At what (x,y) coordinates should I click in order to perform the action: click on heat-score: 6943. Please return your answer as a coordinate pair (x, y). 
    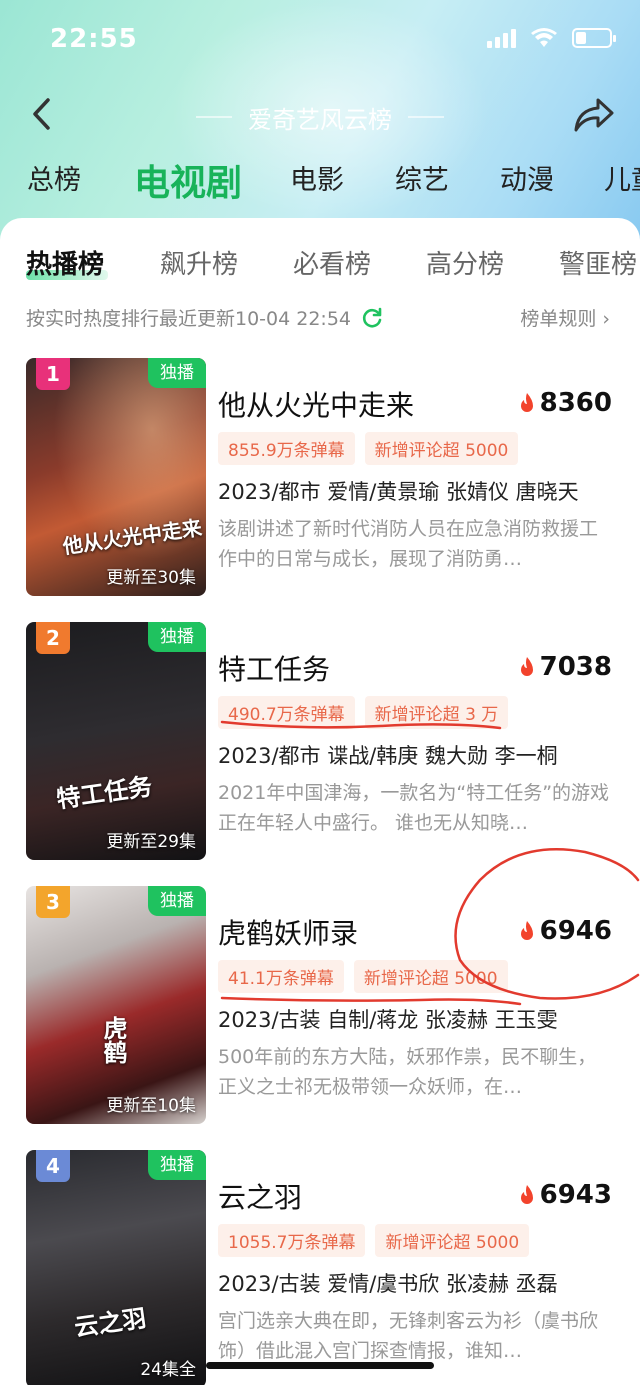
    Looking at the image, I should click on (565, 1195).